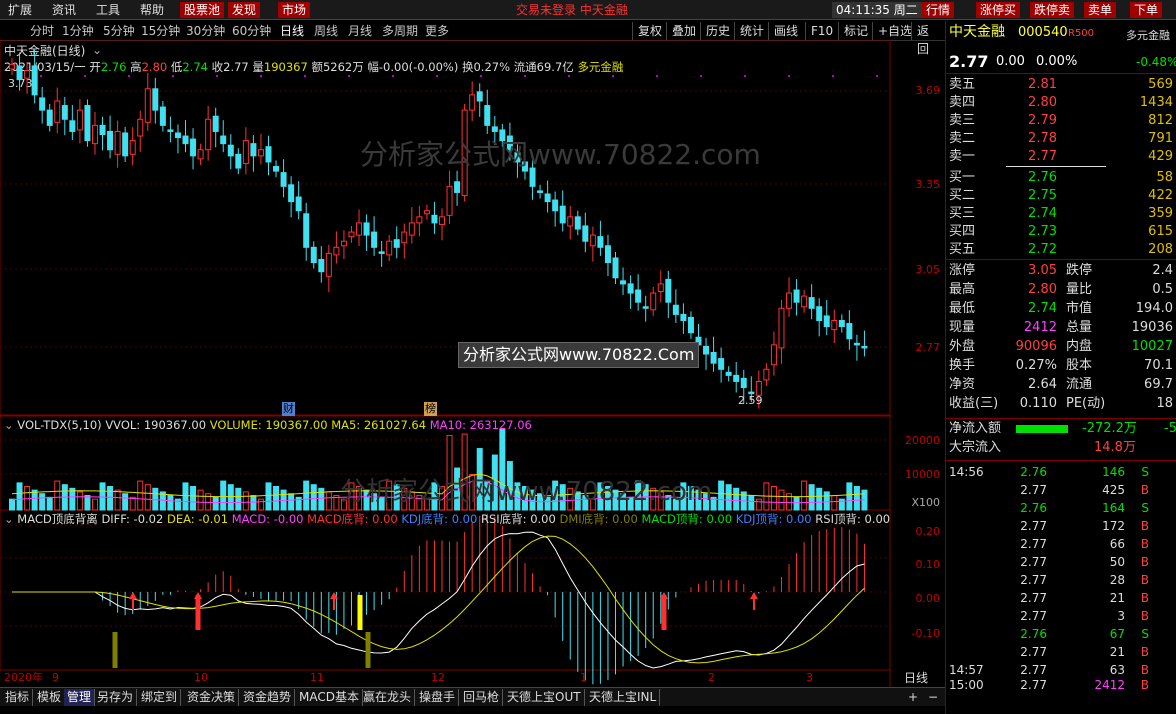  I want to click on ranking-mark: 榜, so click(430, 409).